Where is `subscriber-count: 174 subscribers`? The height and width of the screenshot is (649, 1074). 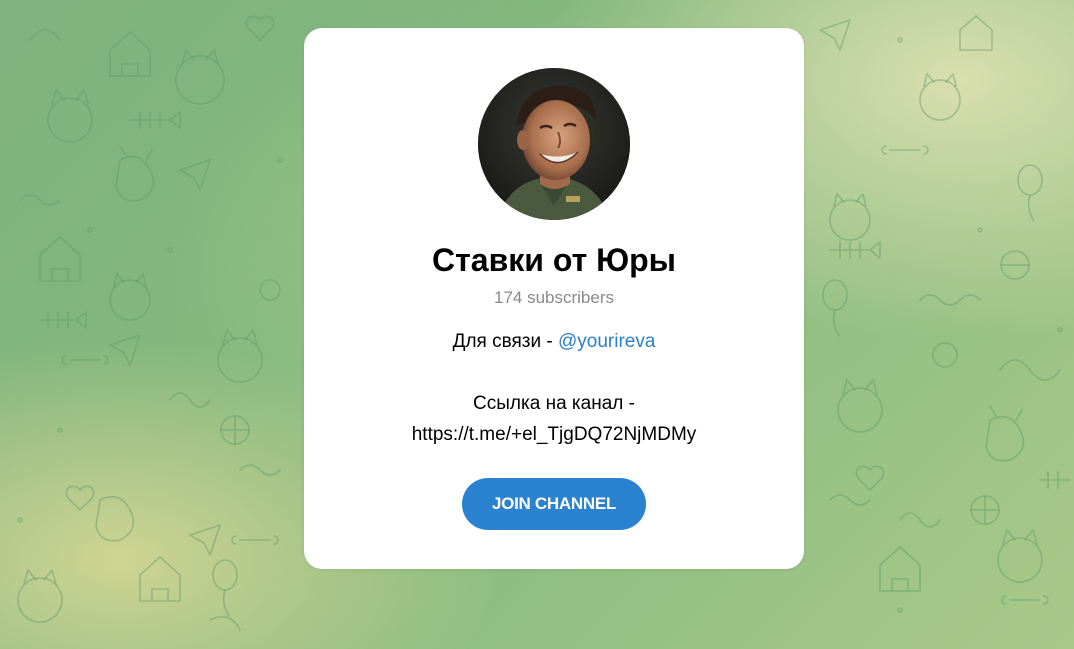 subscriber-count: 174 subscribers is located at coordinates (553, 297).